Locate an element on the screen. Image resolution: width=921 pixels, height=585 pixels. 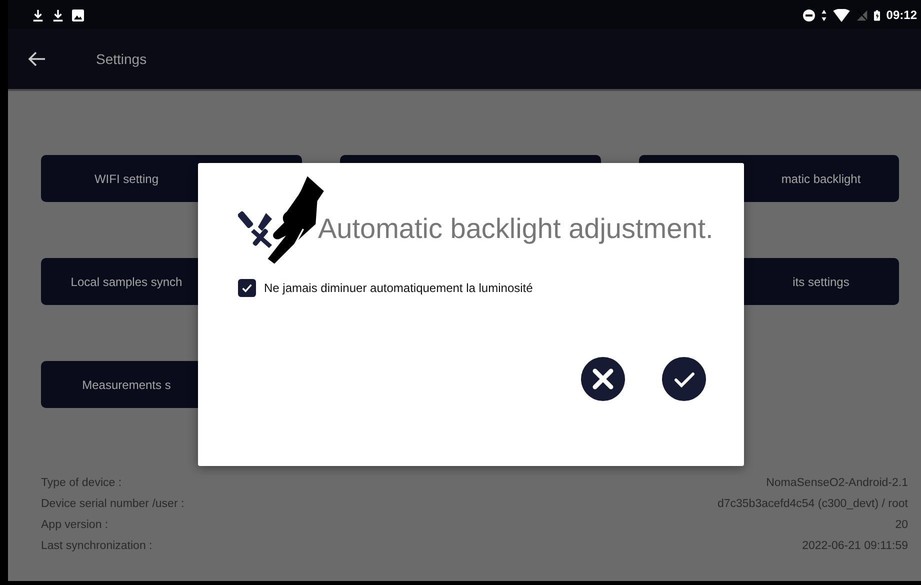
confirm-button is located at coordinates (684, 379).